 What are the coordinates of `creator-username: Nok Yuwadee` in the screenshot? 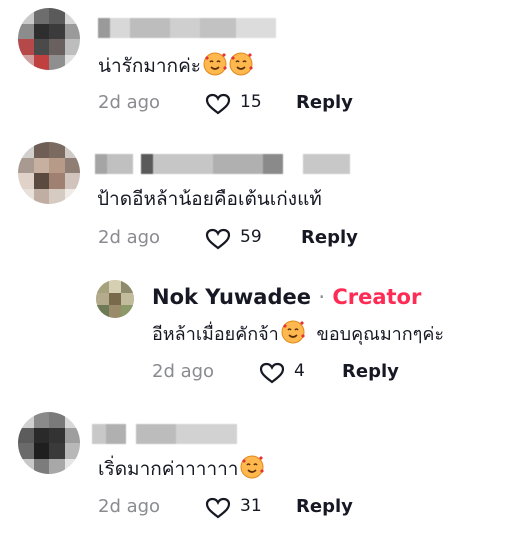 It's located at (231, 297).